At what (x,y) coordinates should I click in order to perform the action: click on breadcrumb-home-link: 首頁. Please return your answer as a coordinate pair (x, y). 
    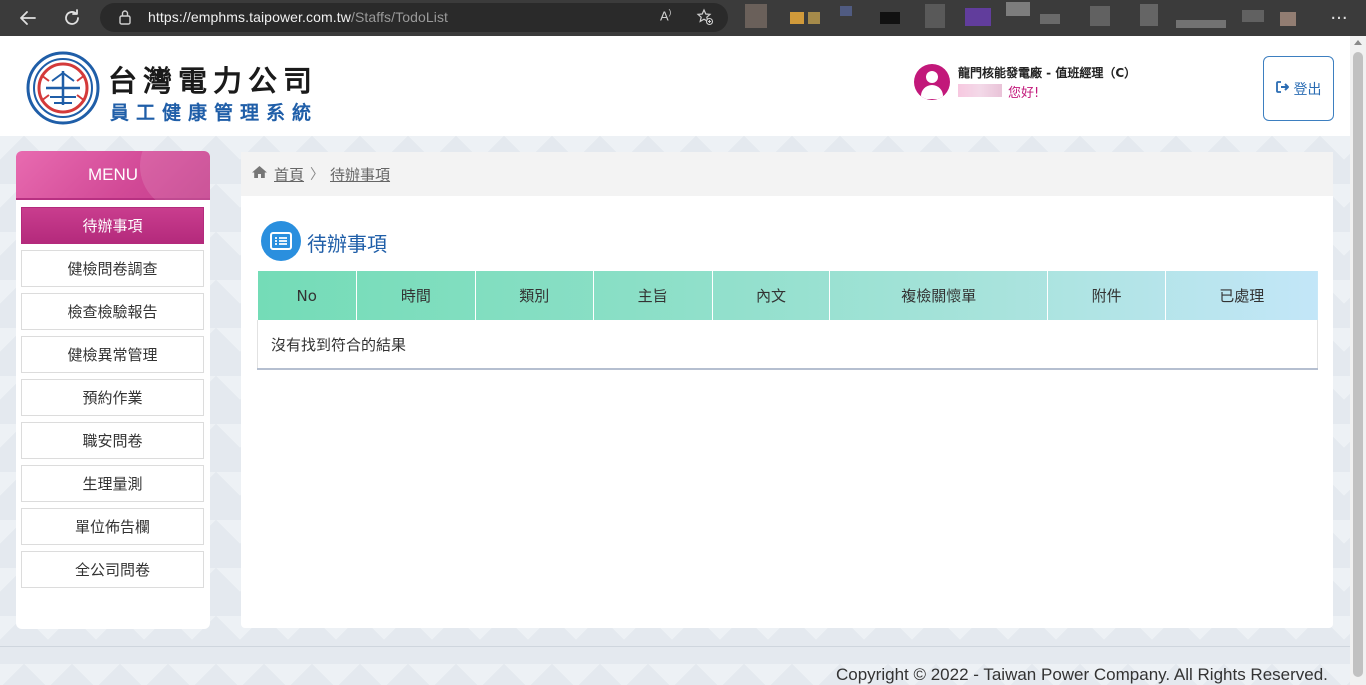
    Looking at the image, I should click on (289, 174).